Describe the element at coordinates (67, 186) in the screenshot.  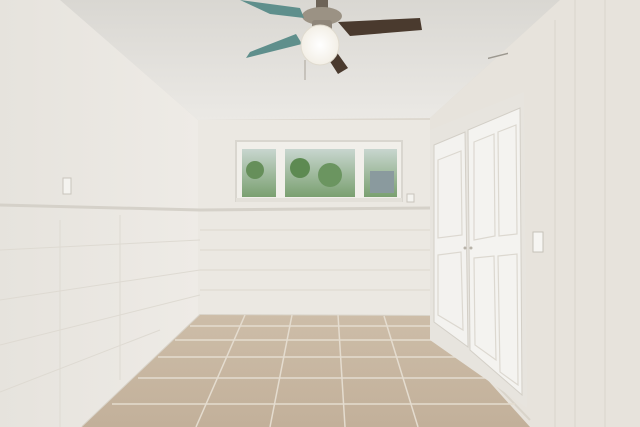
I see `wall-outlet` at that location.